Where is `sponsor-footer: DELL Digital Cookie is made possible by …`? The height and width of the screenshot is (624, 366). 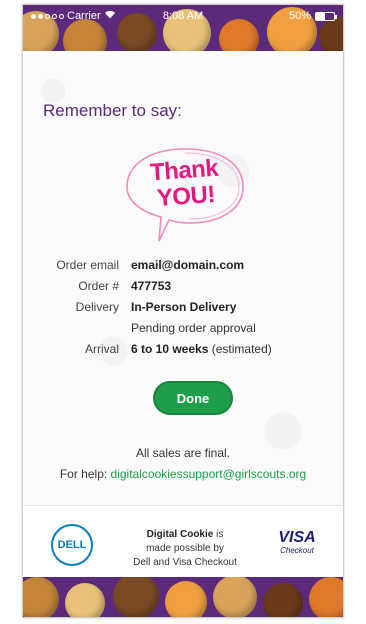 sponsor-footer: DELL Digital Cookie is made possible by … is located at coordinates (183, 542).